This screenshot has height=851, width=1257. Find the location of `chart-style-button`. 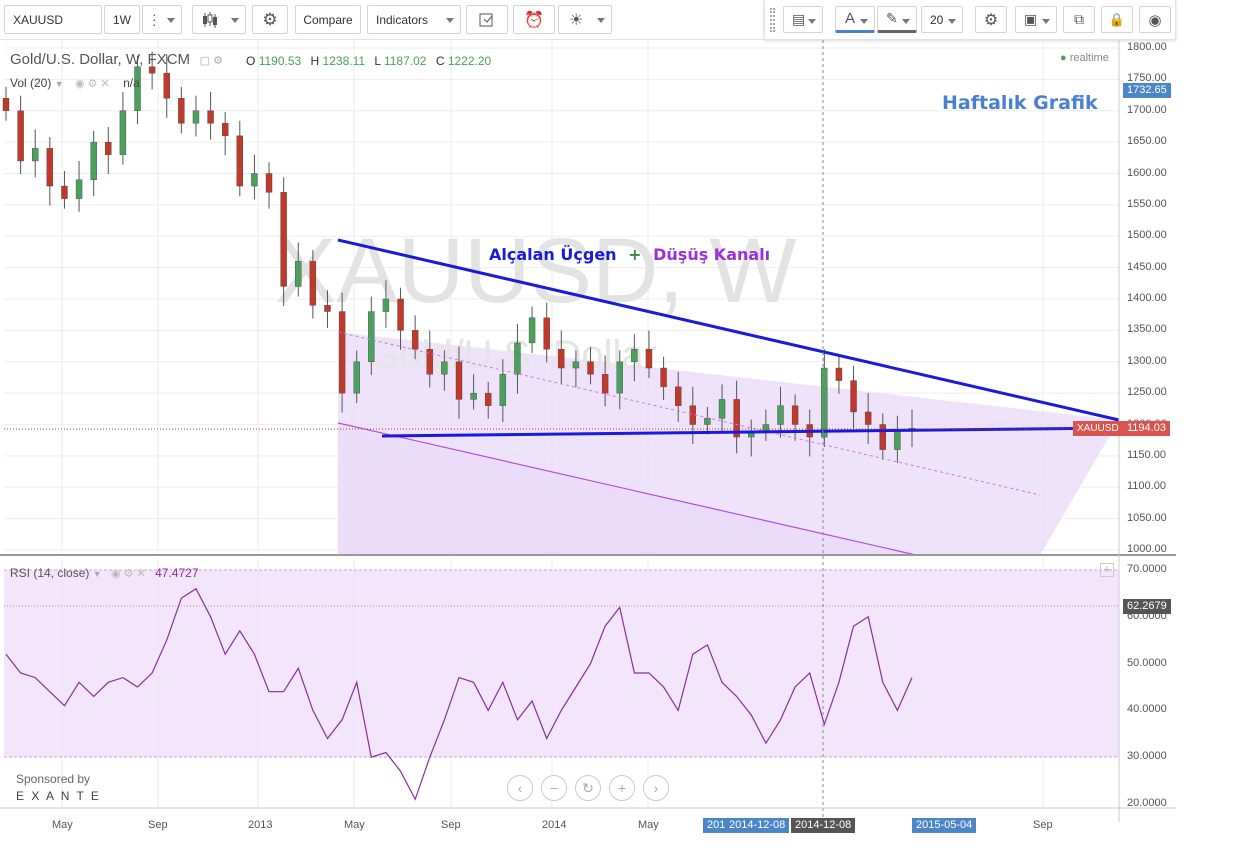

chart-style-button is located at coordinates (219, 19).